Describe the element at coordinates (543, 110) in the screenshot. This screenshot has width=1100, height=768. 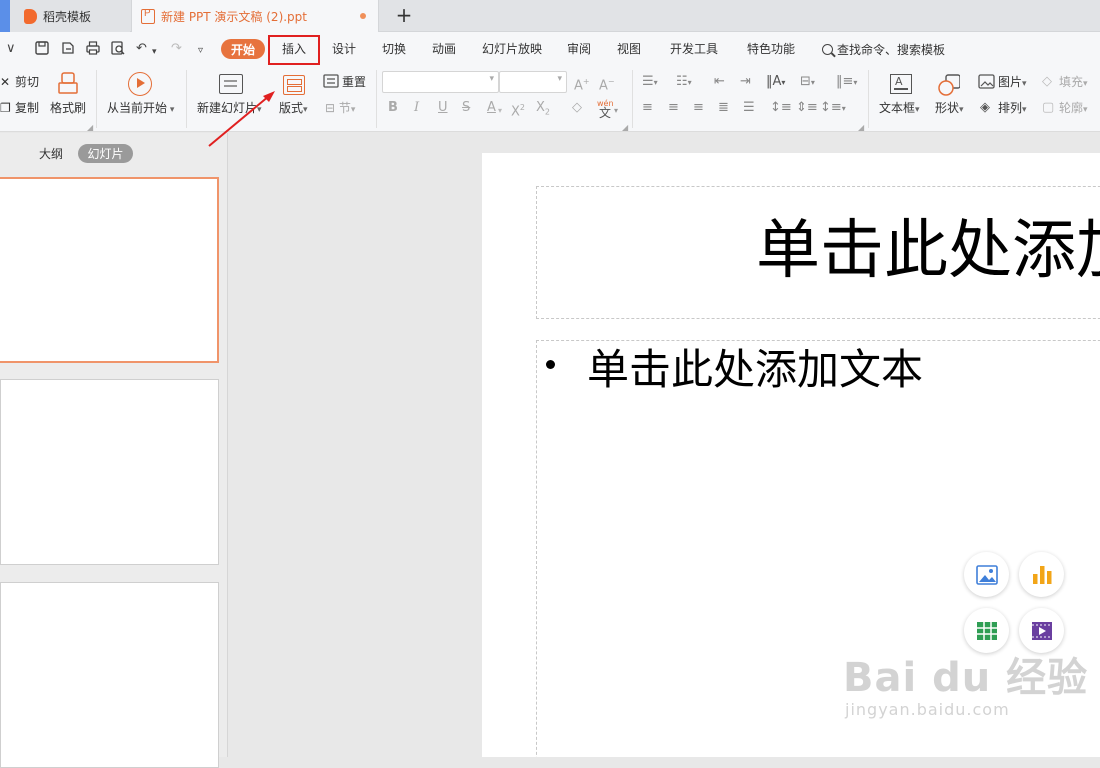
I see `subscript-icon: X2` at that location.